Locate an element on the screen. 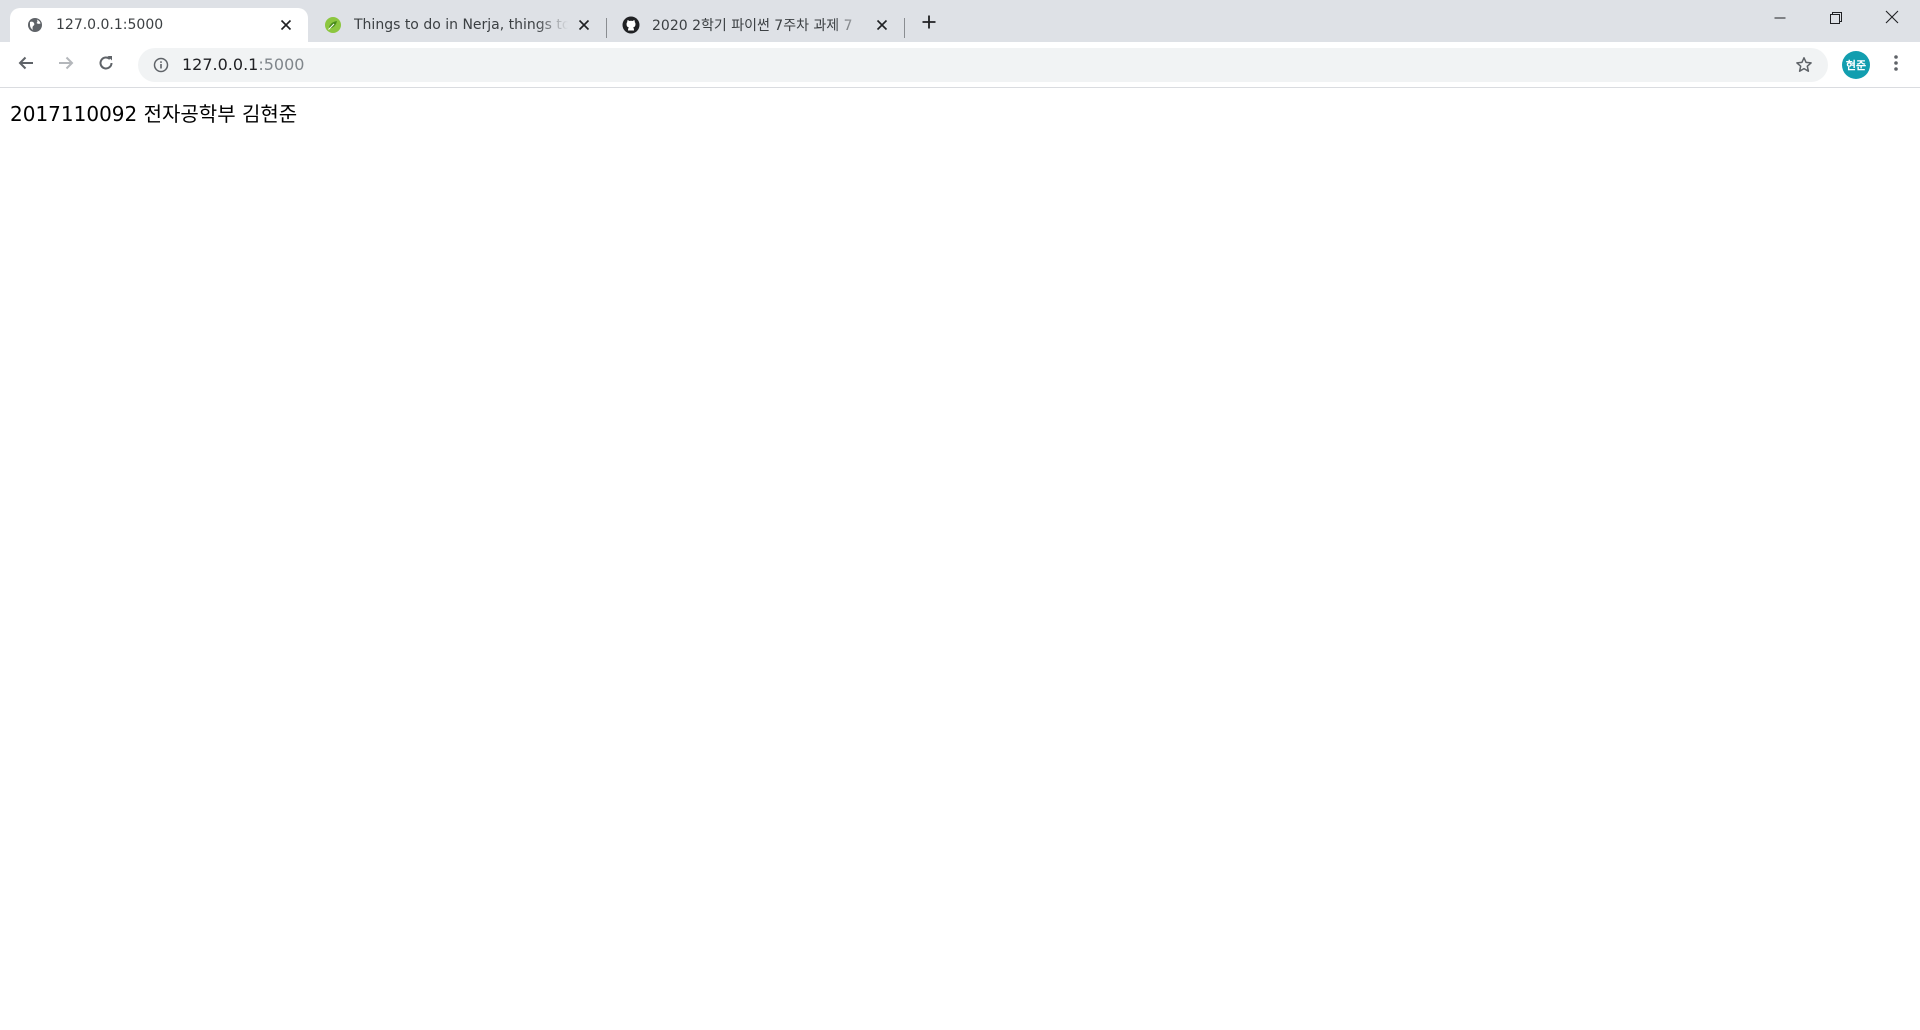  restore-button is located at coordinates (1836, 18).